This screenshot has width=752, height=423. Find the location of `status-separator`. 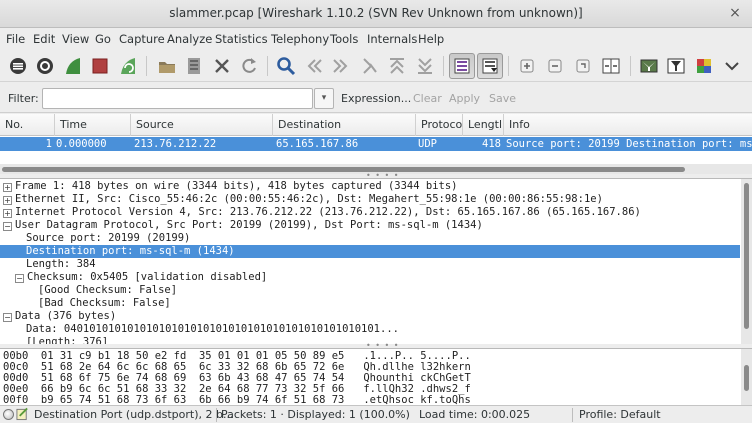

status-separator is located at coordinates (216, 415).